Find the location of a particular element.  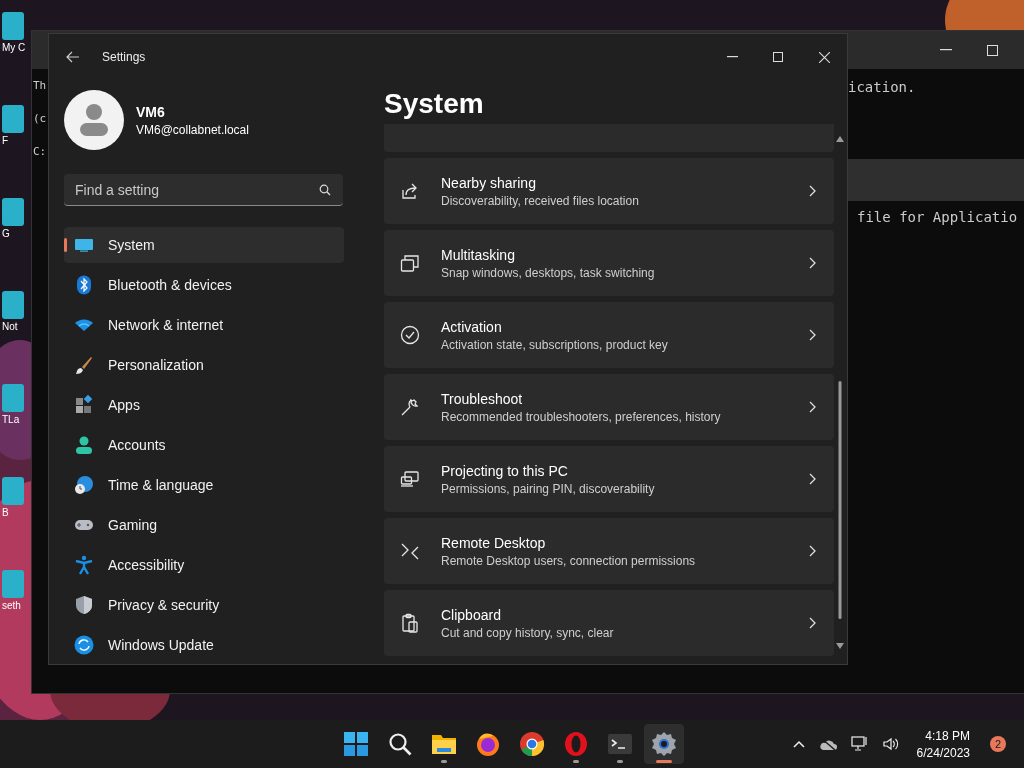

page-title: System is located at coordinates (434, 104).